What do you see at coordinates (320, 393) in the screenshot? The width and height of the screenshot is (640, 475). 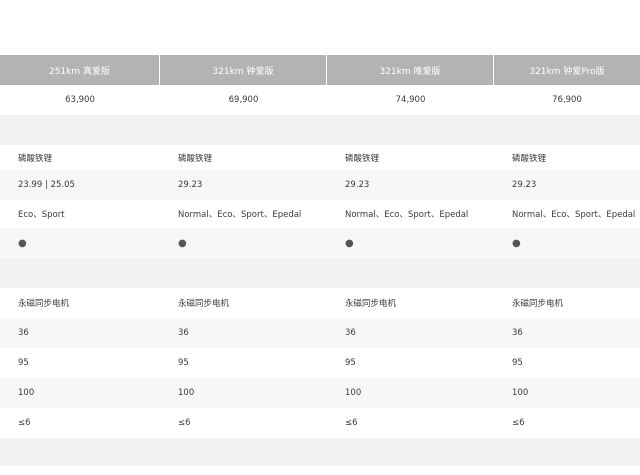 I see `spec-row-top-speed: 100 100 100 100` at bounding box center [320, 393].